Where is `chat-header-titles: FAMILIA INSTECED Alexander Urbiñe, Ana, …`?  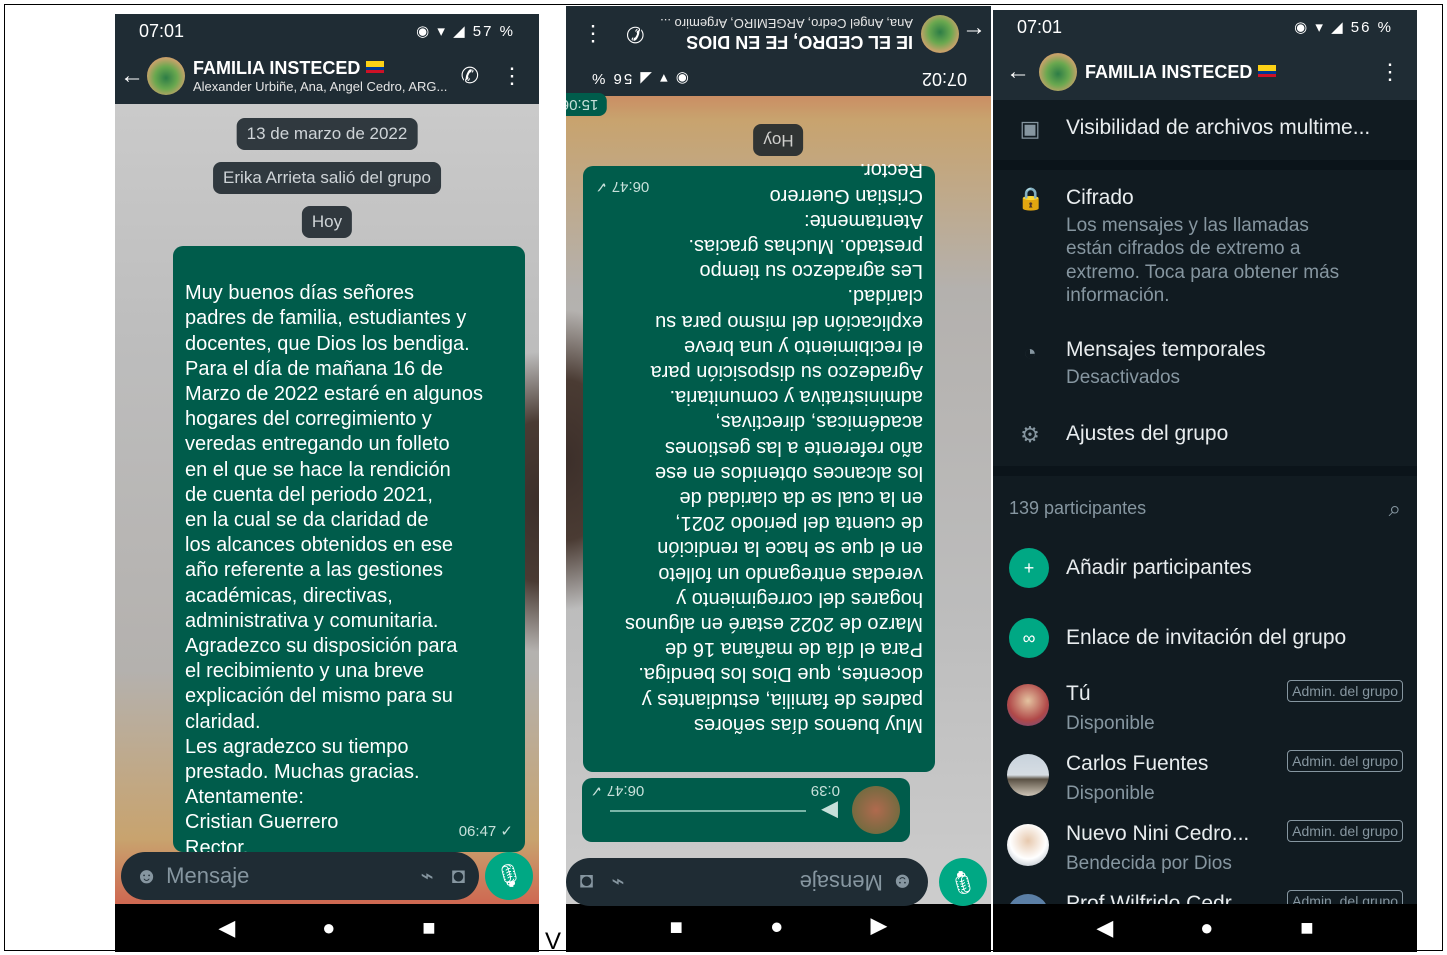 chat-header-titles: FAMILIA INSTECED Alexander Urbiñe, Ana, … is located at coordinates (322, 76).